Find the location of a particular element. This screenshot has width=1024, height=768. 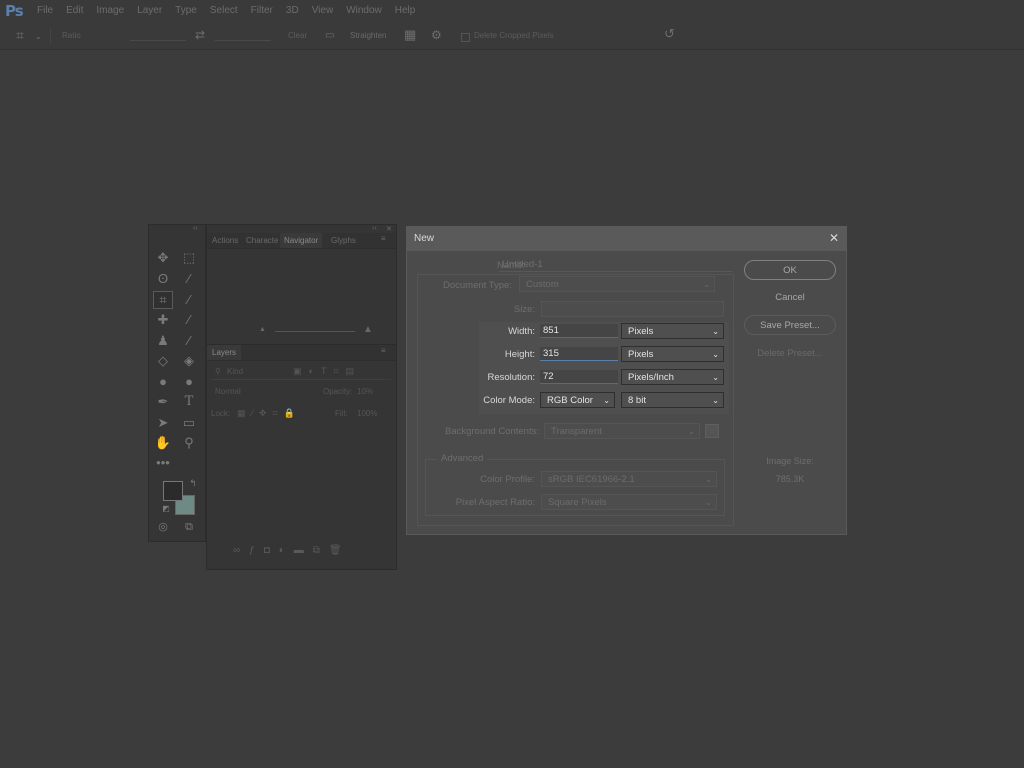

delete-cropped-checkbox is located at coordinates (465, 37).